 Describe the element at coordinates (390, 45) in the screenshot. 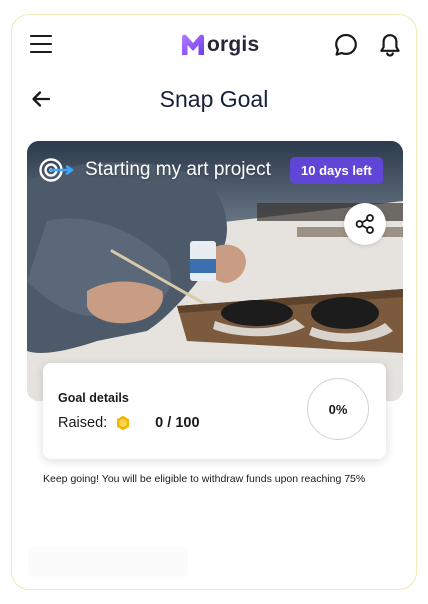

I see `bell-icon` at that location.